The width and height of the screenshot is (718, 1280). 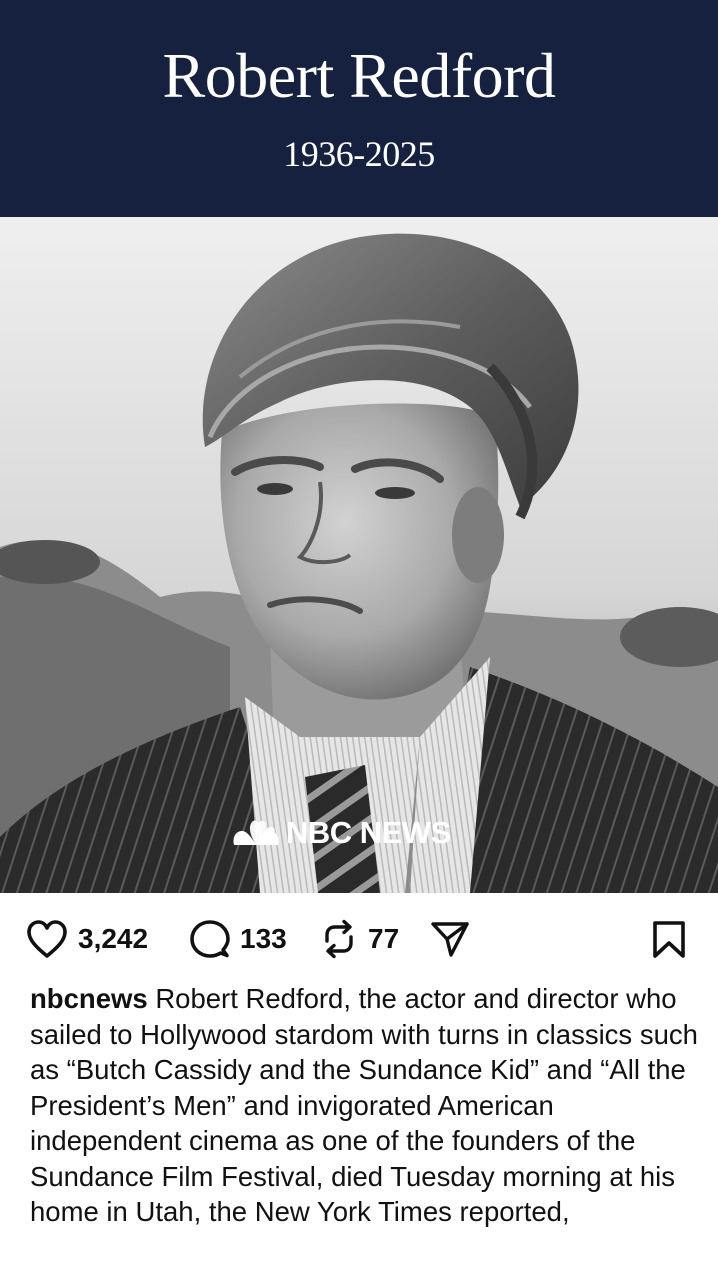 I want to click on repost-button: 77, so click(x=359, y=939).